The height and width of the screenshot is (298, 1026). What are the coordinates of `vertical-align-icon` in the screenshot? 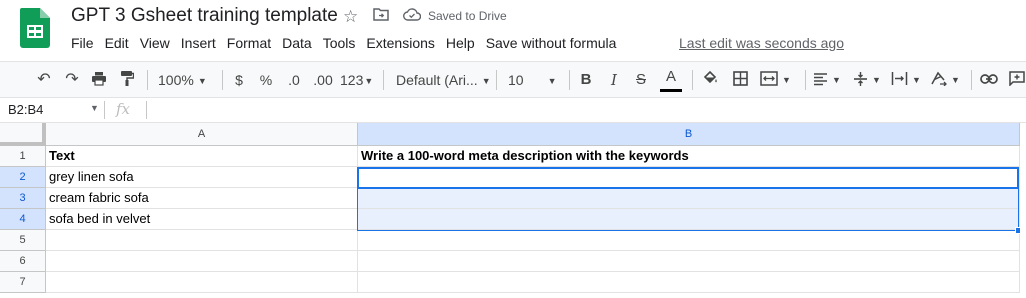 It's located at (860, 79).